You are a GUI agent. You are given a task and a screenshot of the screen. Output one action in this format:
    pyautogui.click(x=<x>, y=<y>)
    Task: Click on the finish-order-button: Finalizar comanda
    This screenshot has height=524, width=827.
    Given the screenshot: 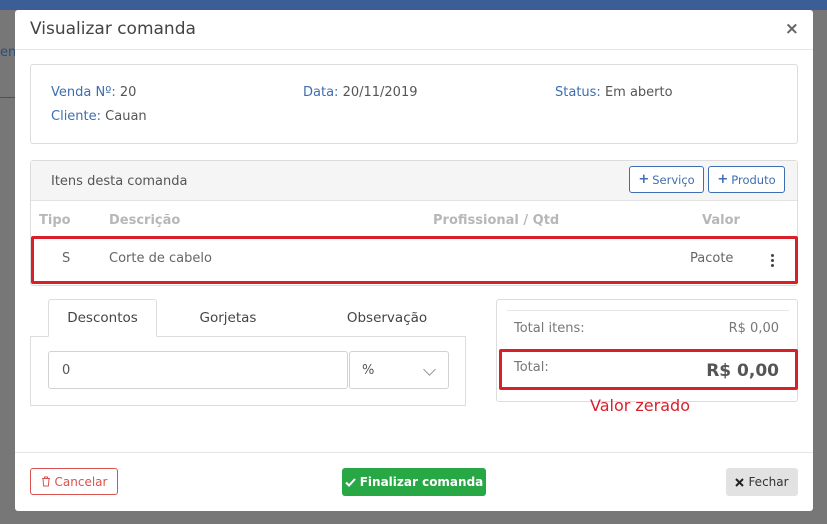 What is the action you would take?
    pyautogui.click(x=414, y=482)
    